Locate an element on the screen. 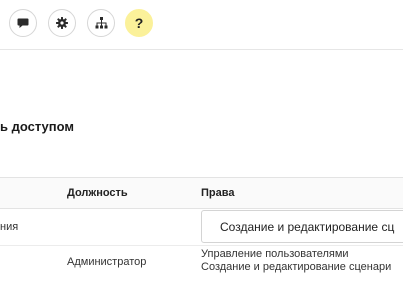 This screenshot has height=294, width=403. org-structure-button is located at coordinates (101, 23).